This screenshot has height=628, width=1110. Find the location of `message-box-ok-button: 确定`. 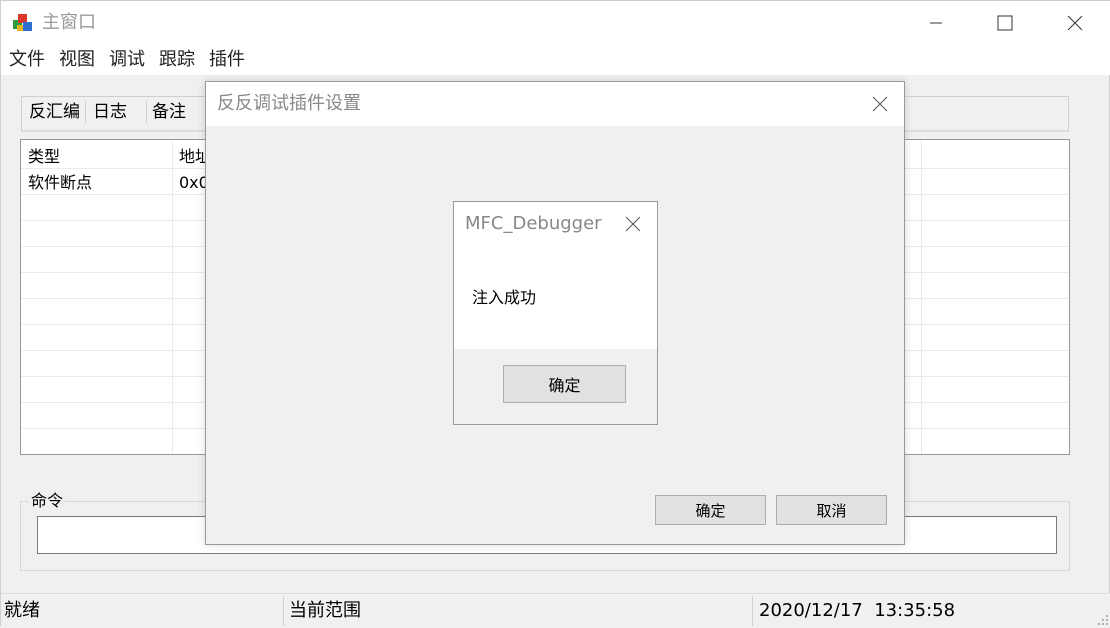

message-box-ok-button: 确定 is located at coordinates (564, 384).